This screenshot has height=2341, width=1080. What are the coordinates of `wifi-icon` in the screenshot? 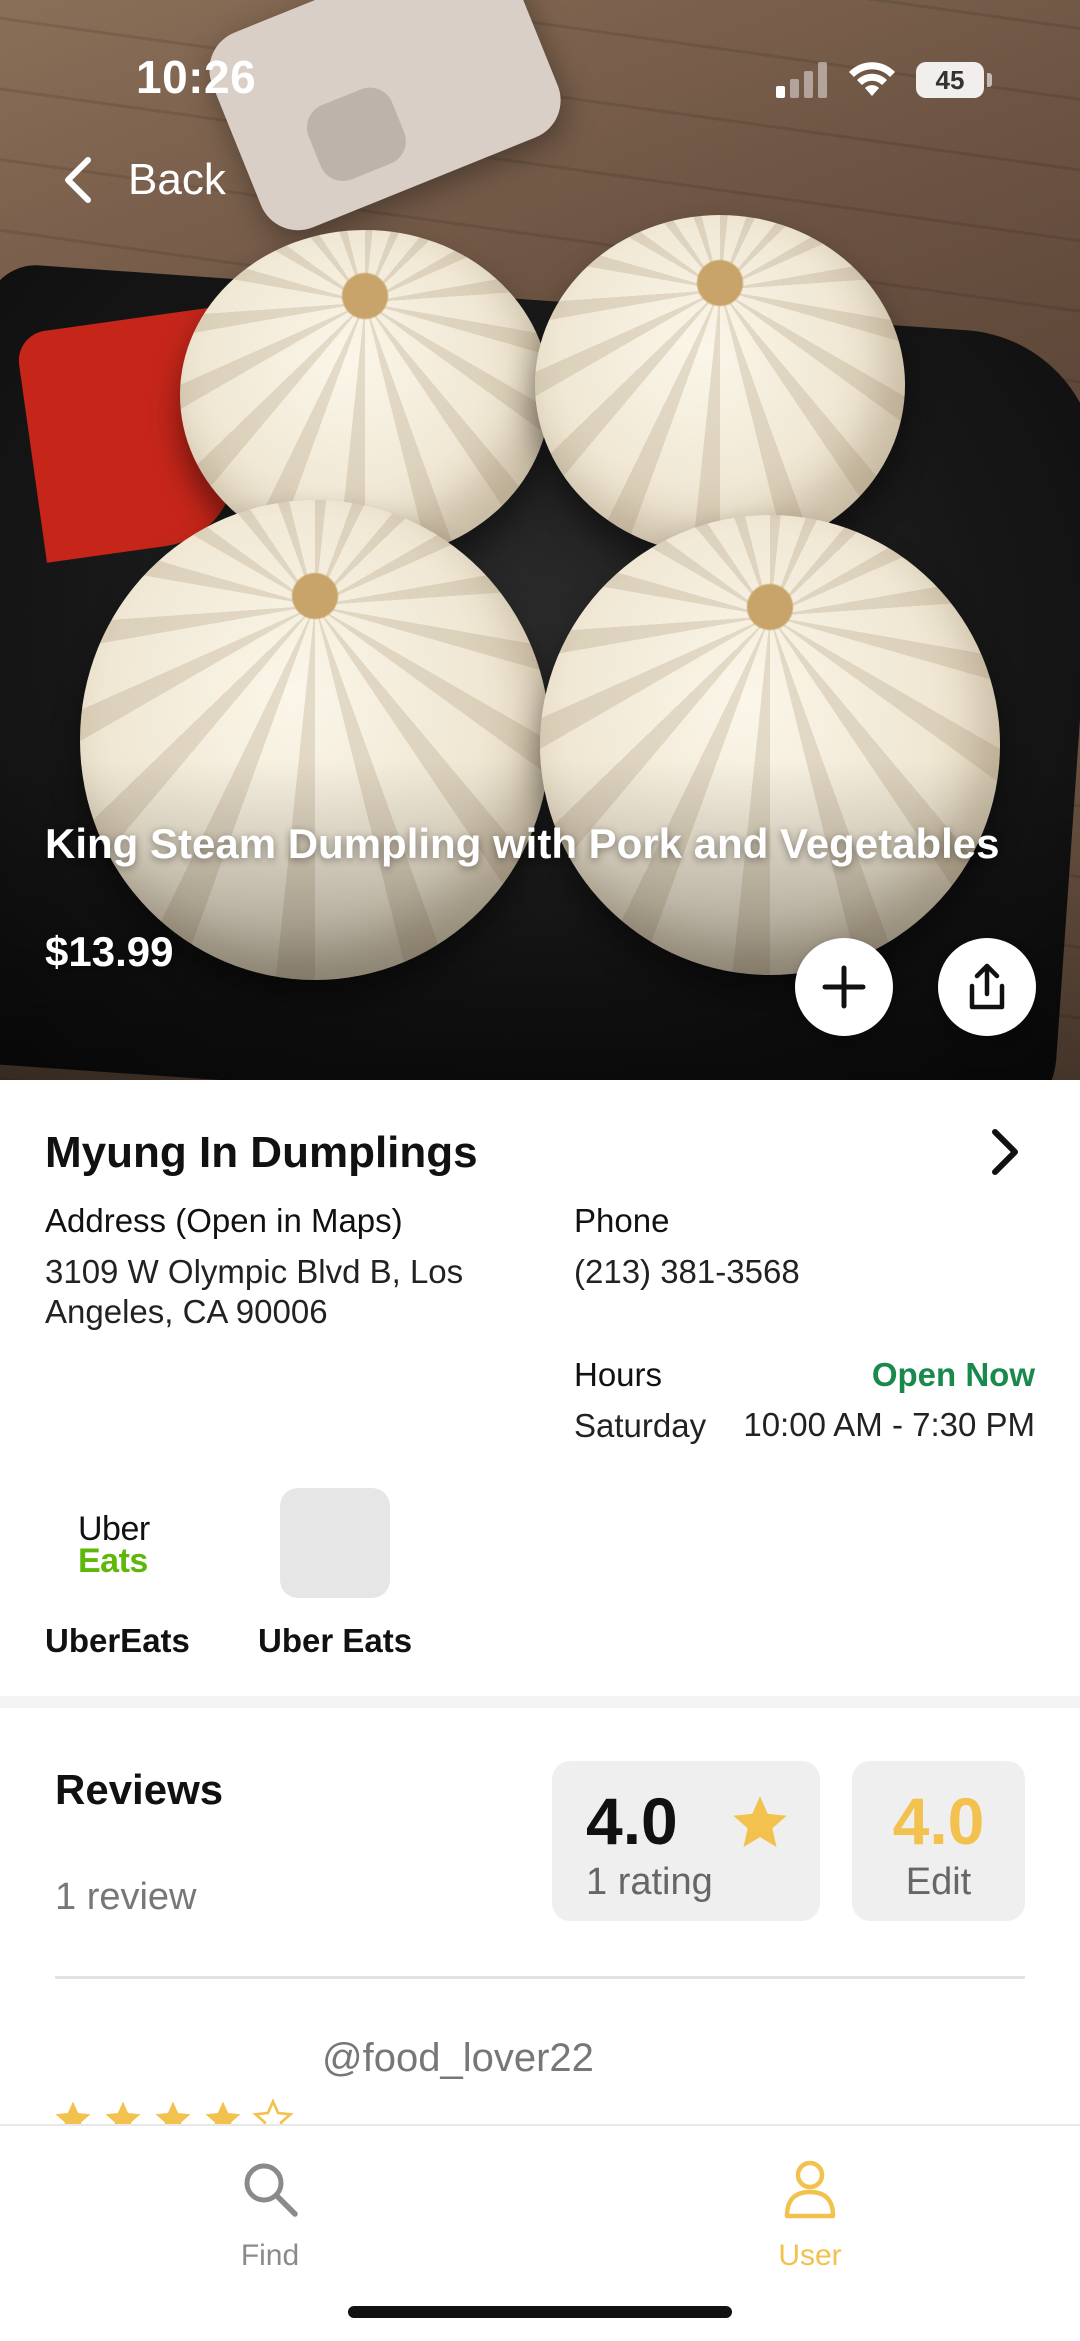 It's located at (872, 79).